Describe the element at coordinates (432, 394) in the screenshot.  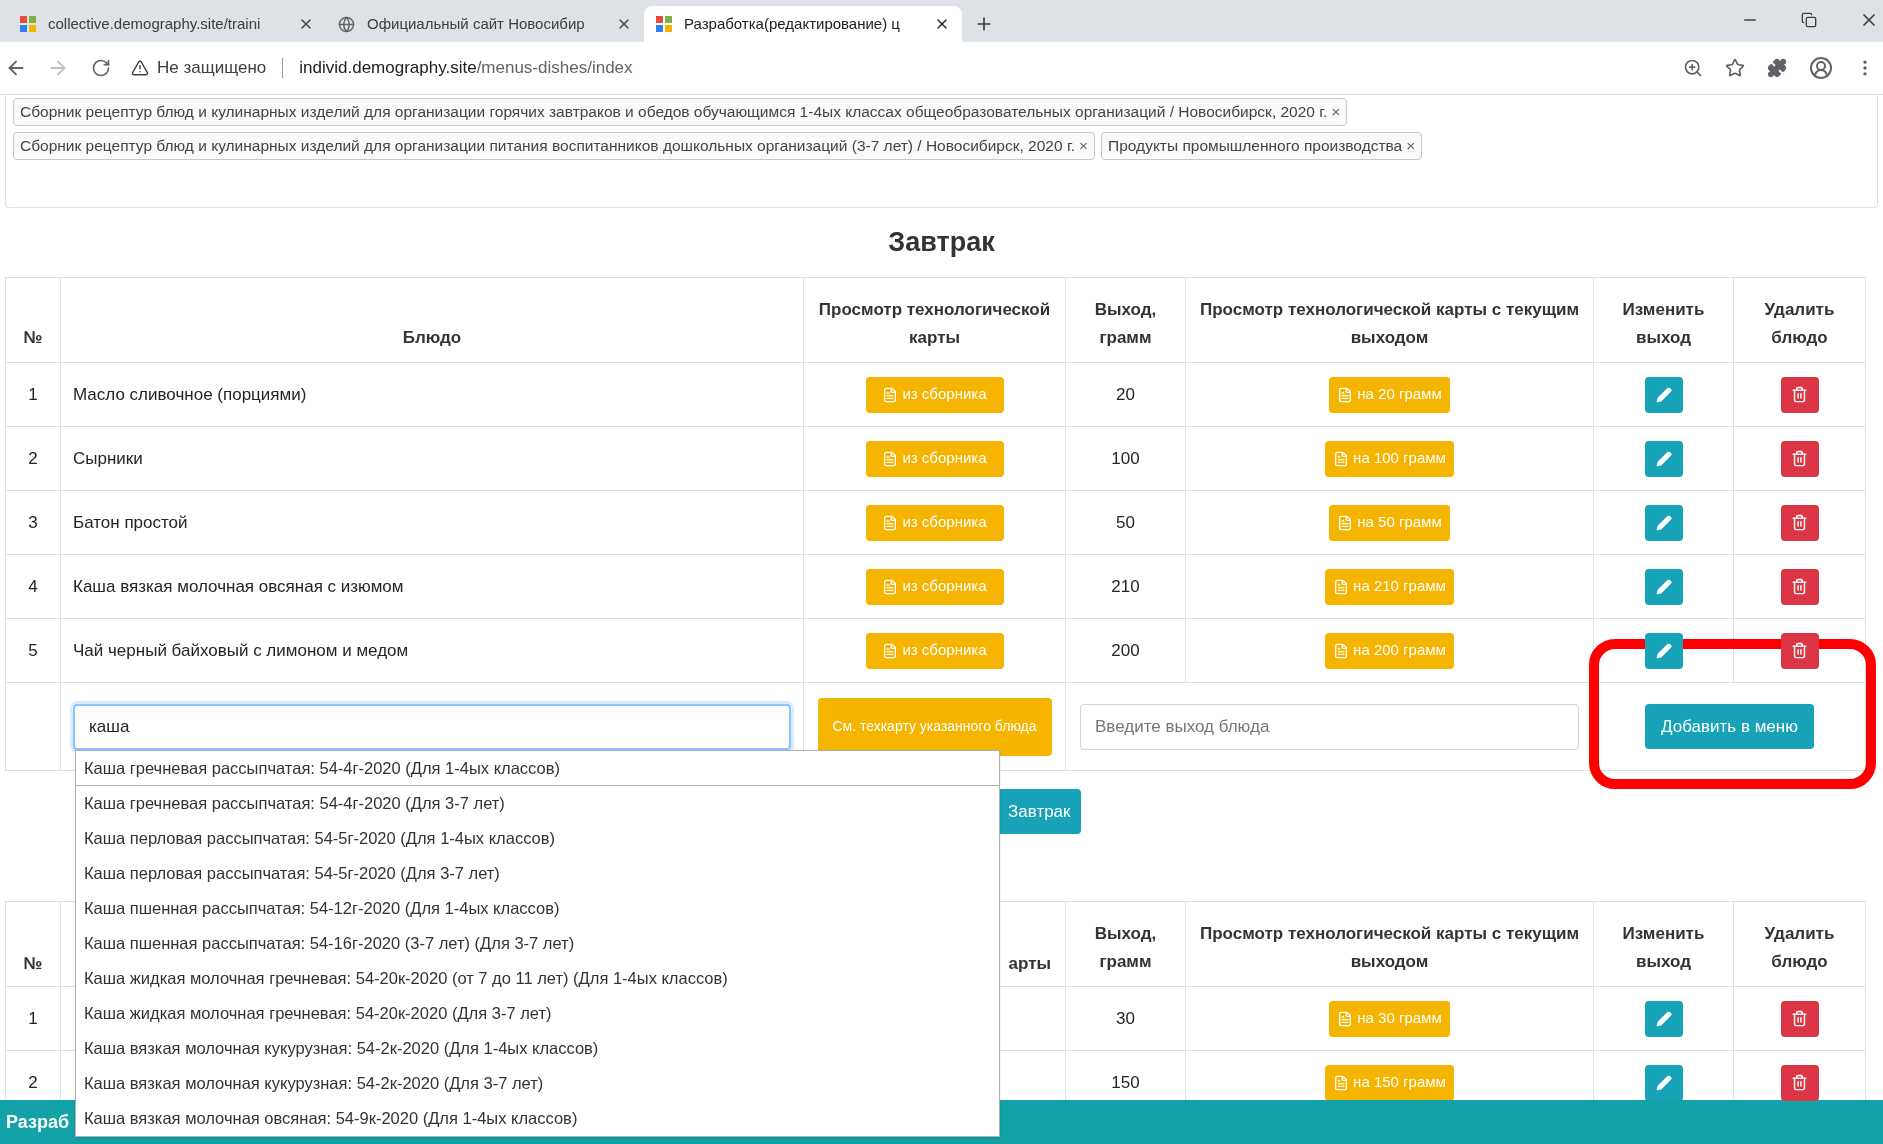
I see `dish-name: Масло сливочное (порциями)` at that location.